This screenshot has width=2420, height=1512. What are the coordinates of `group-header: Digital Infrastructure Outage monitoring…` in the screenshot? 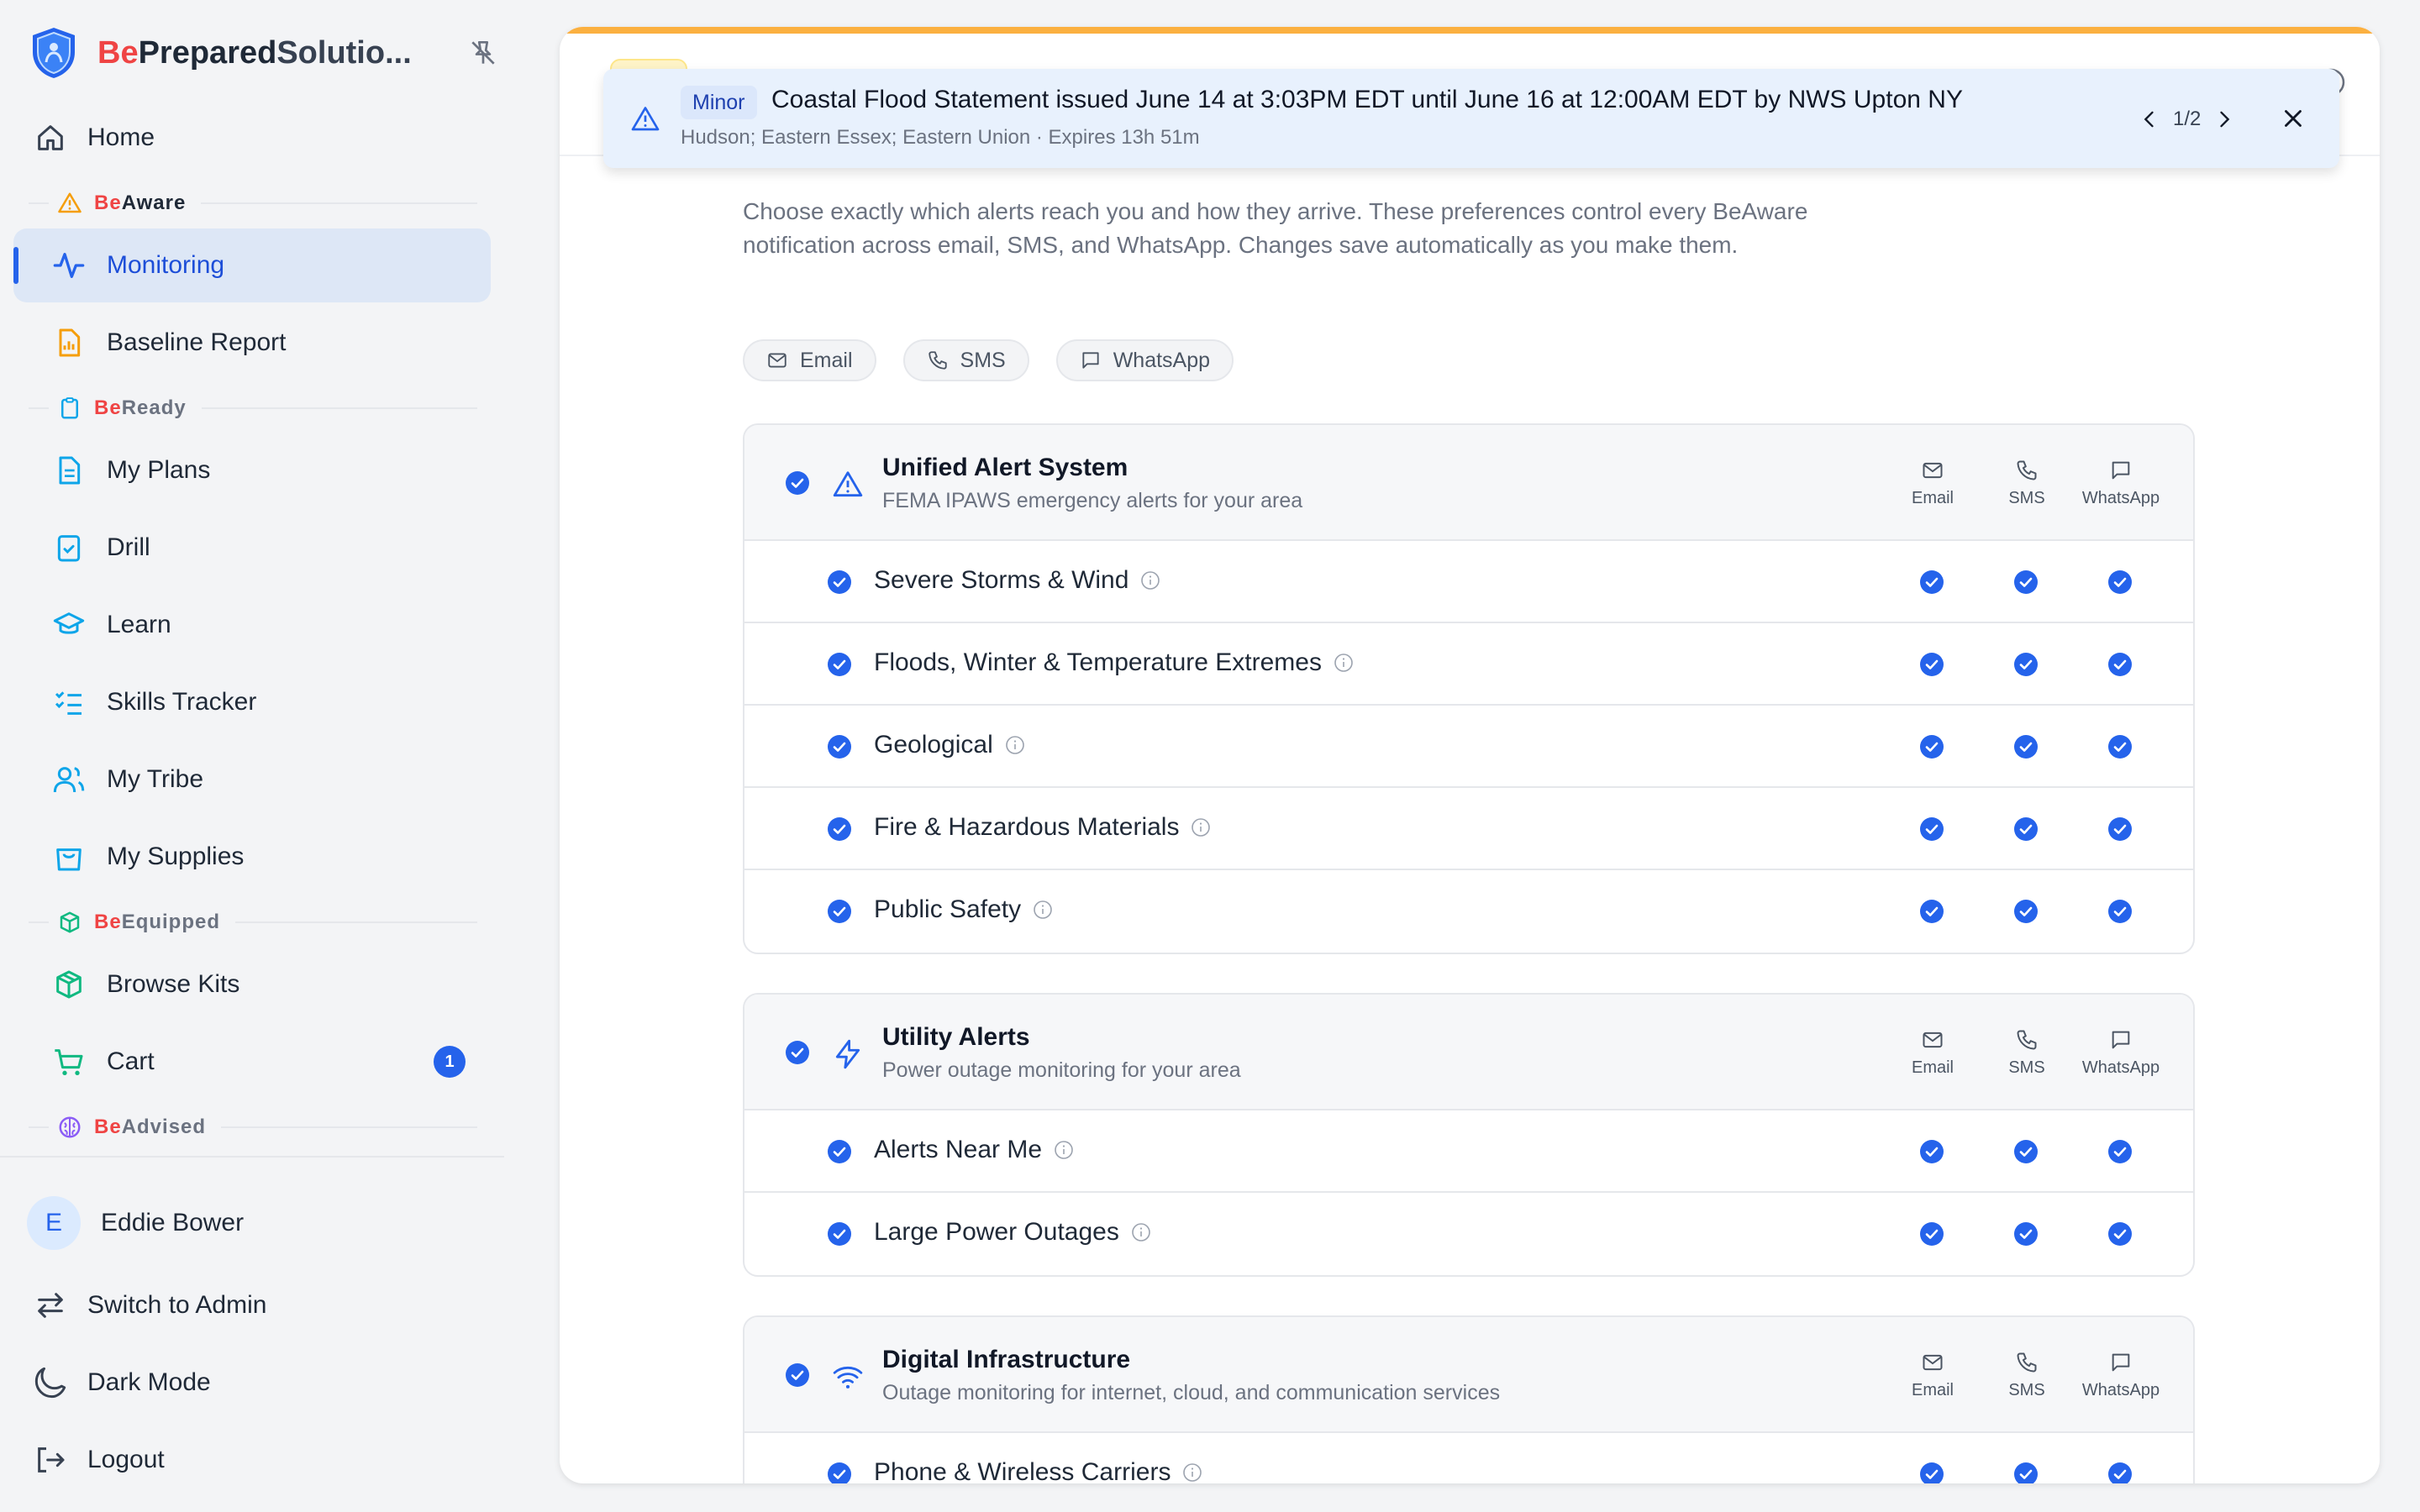 It's located at (1468, 1375).